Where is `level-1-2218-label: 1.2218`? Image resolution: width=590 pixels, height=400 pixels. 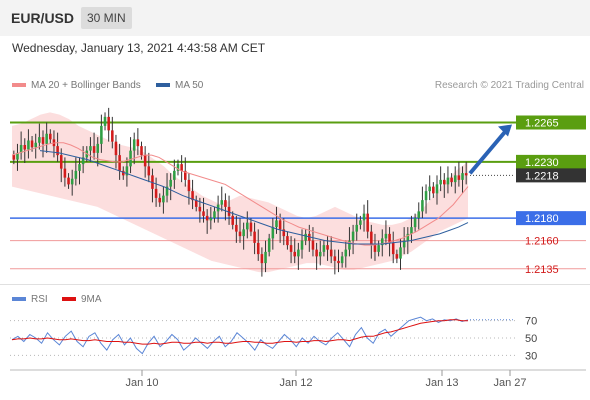
level-1-2218-label: 1.2218 is located at coordinates (542, 176).